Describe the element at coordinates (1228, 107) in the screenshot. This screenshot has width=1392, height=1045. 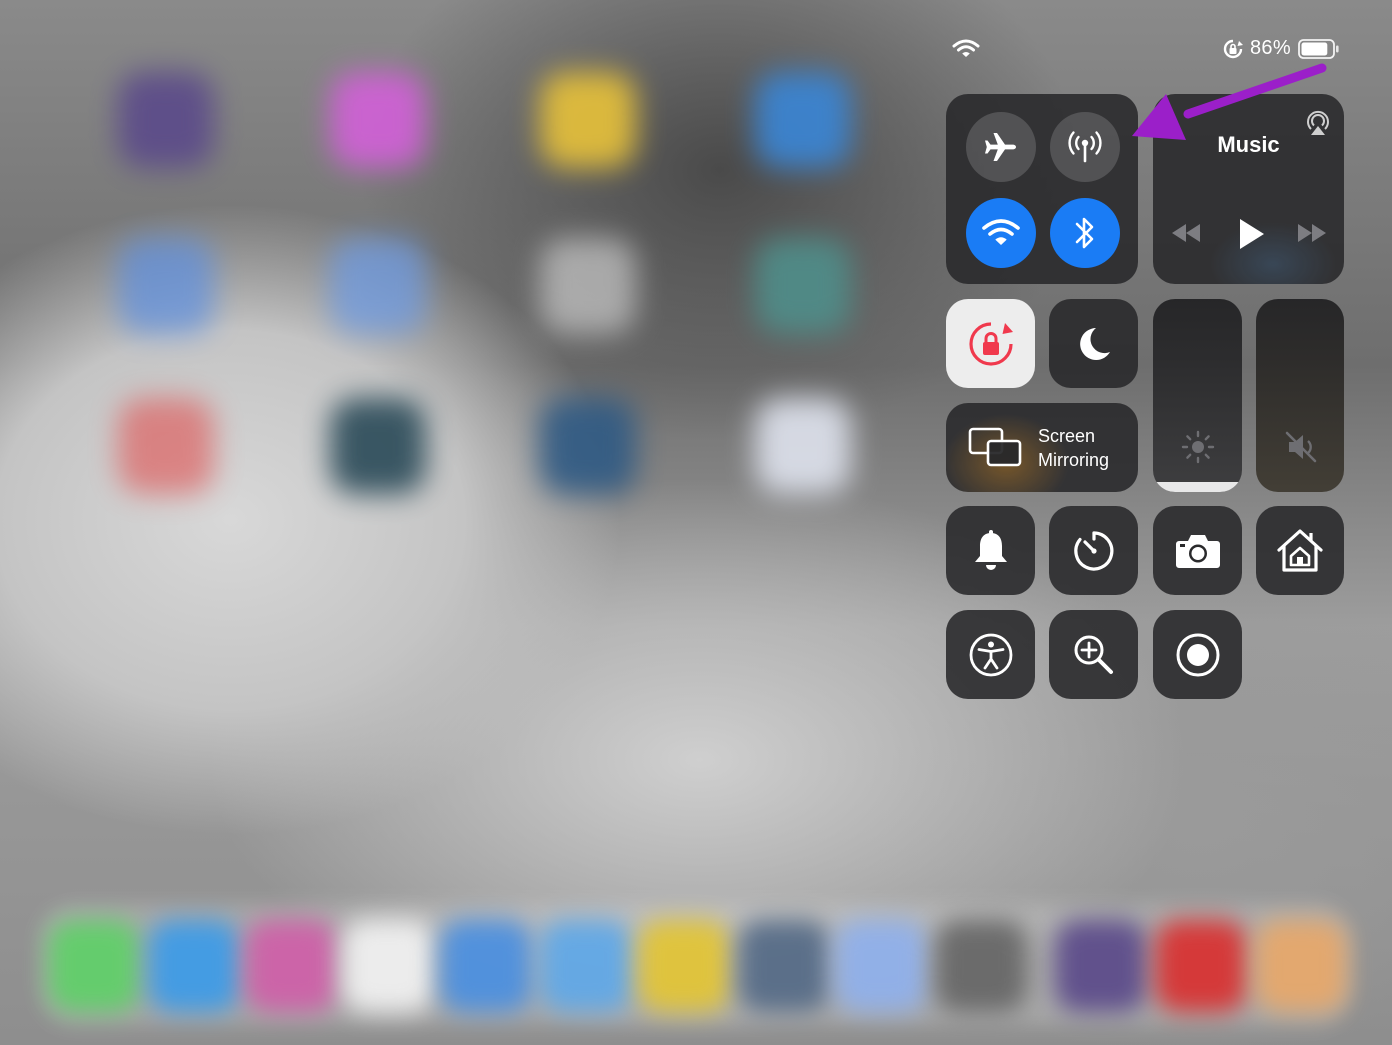
I see `annotation-arrow` at that location.